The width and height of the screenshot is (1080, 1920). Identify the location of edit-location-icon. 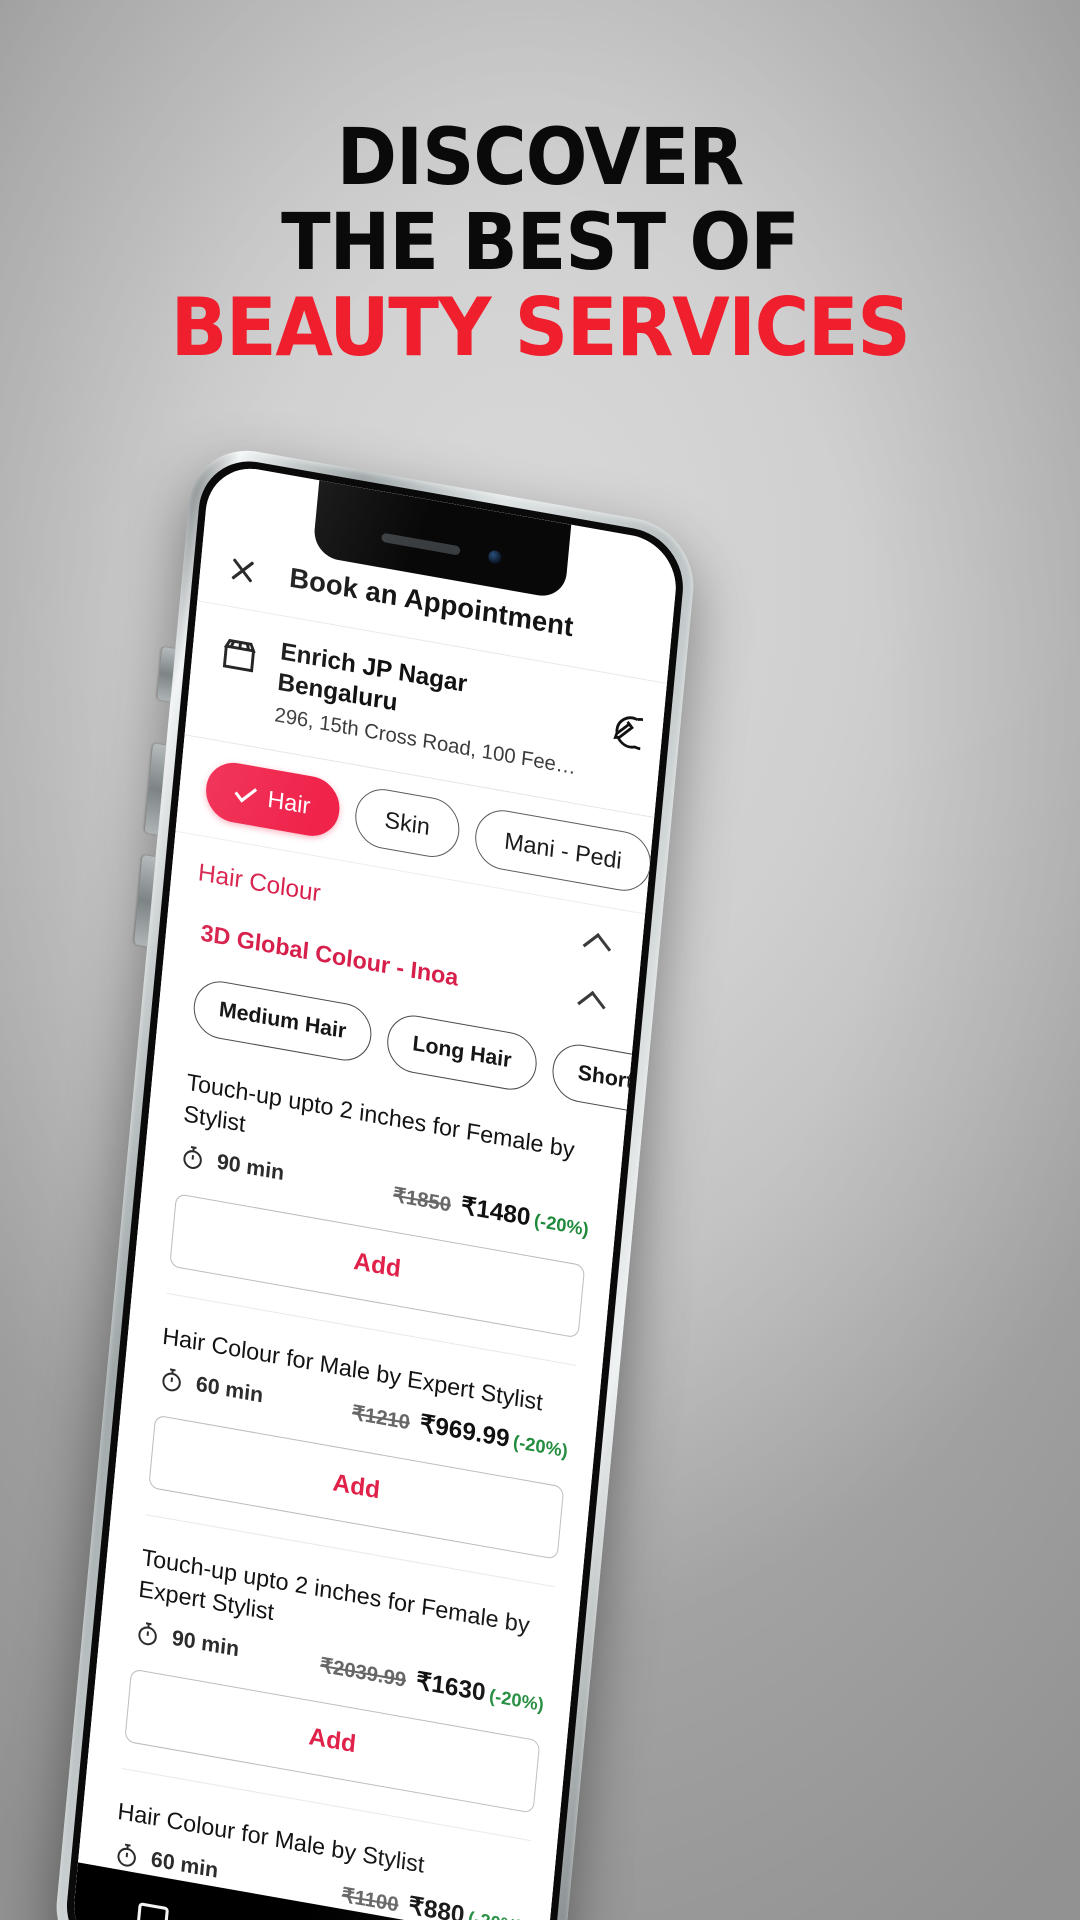
(629, 733).